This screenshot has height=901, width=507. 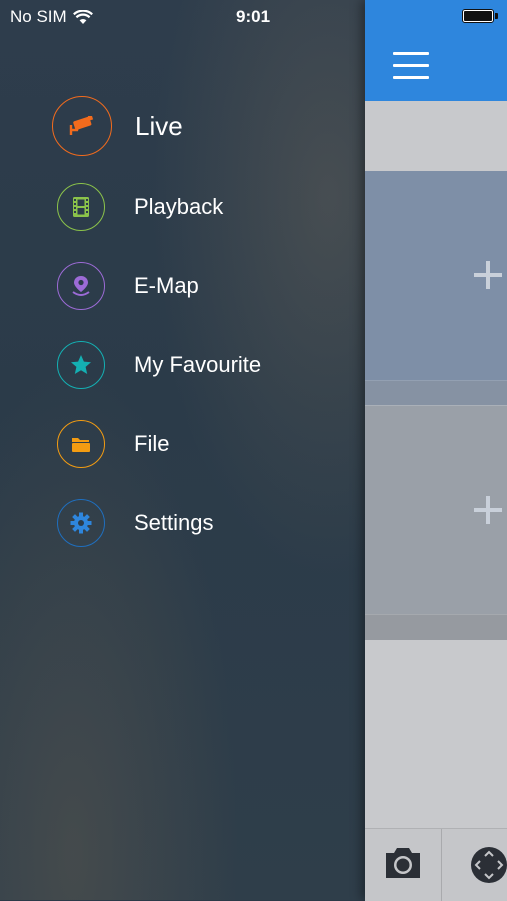 What do you see at coordinates (480, 16) in the screenshot?
I see `battery-icon` at bounding box center [480, 16].